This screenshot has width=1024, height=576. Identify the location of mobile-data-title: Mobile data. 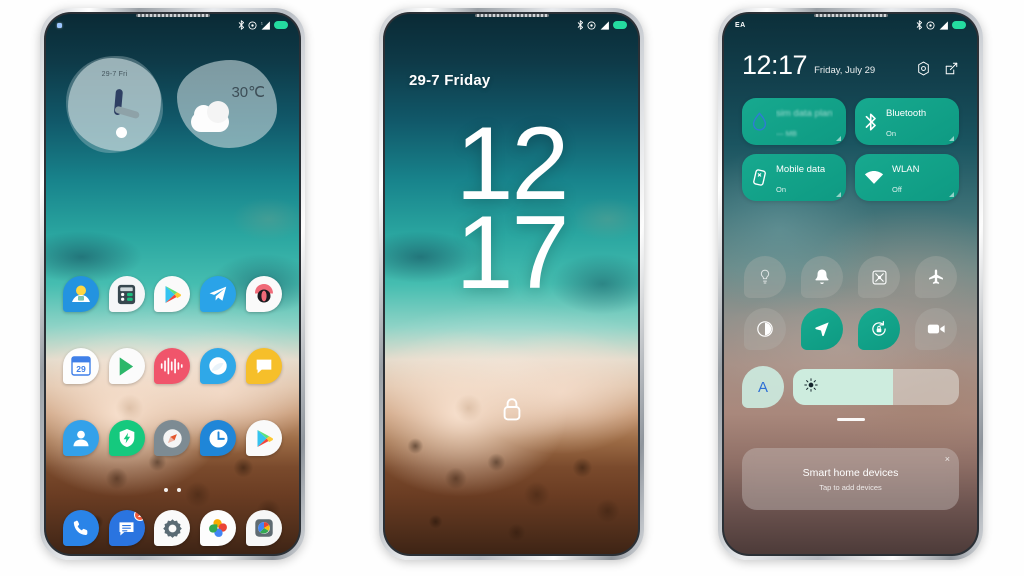
(801, 169).